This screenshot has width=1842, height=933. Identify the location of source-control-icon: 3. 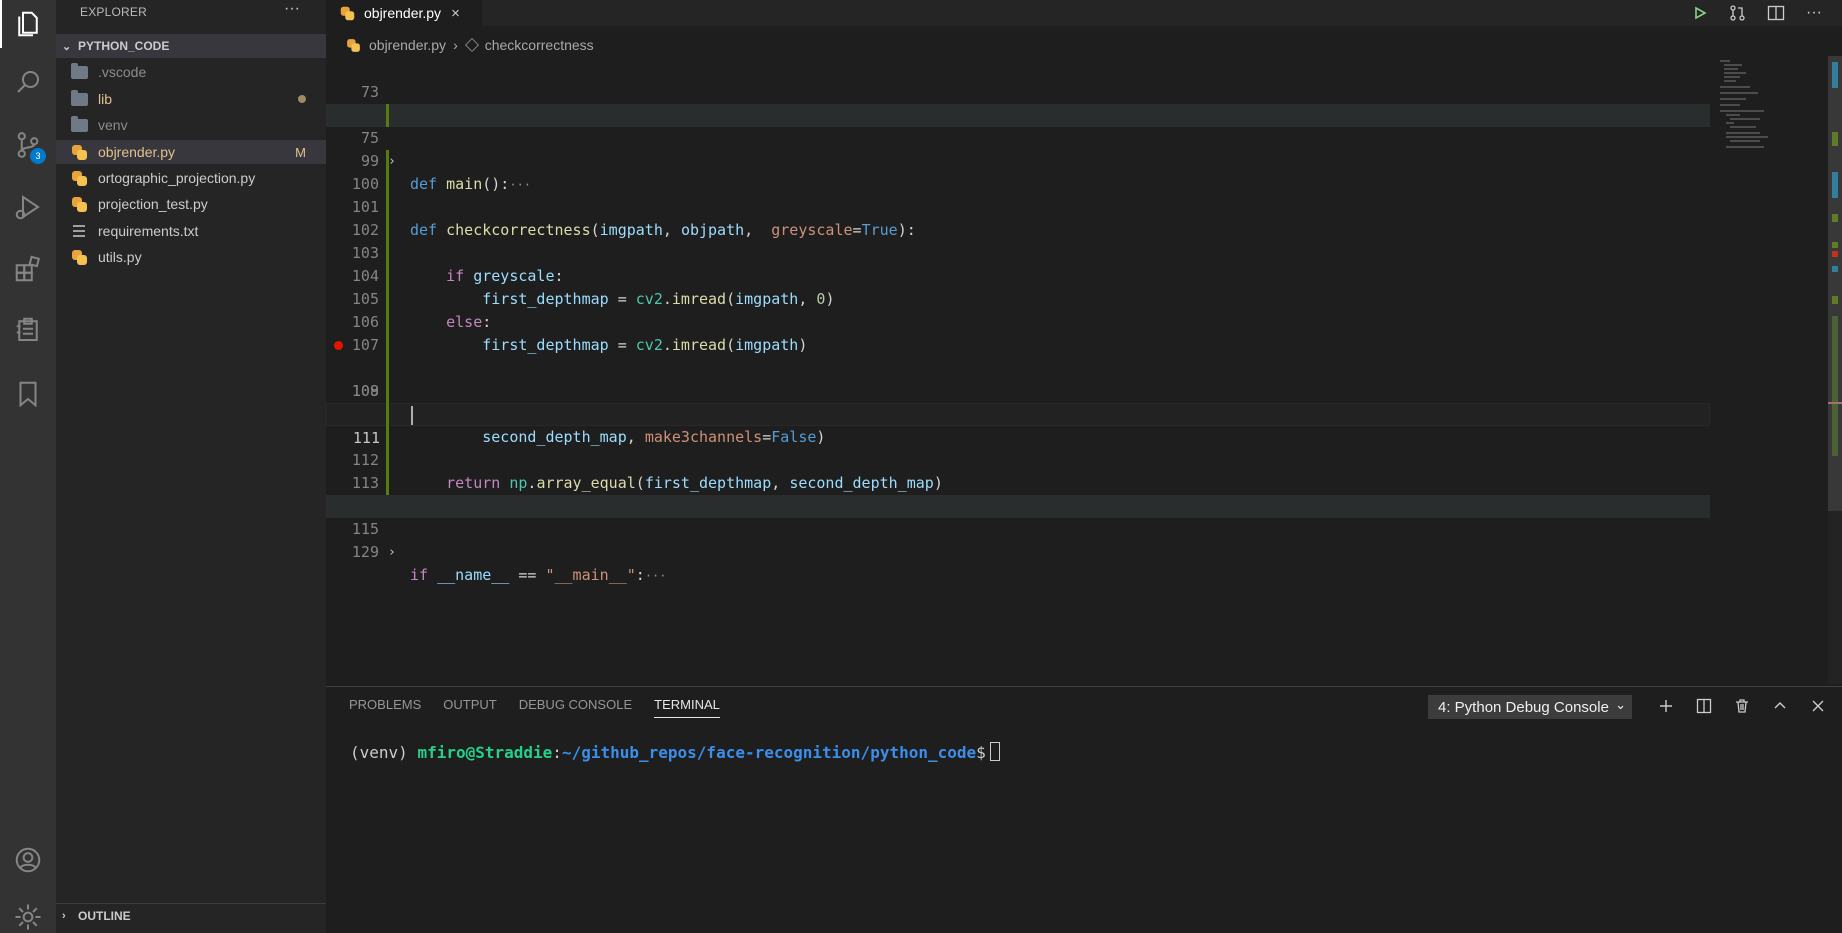
(28, 145).